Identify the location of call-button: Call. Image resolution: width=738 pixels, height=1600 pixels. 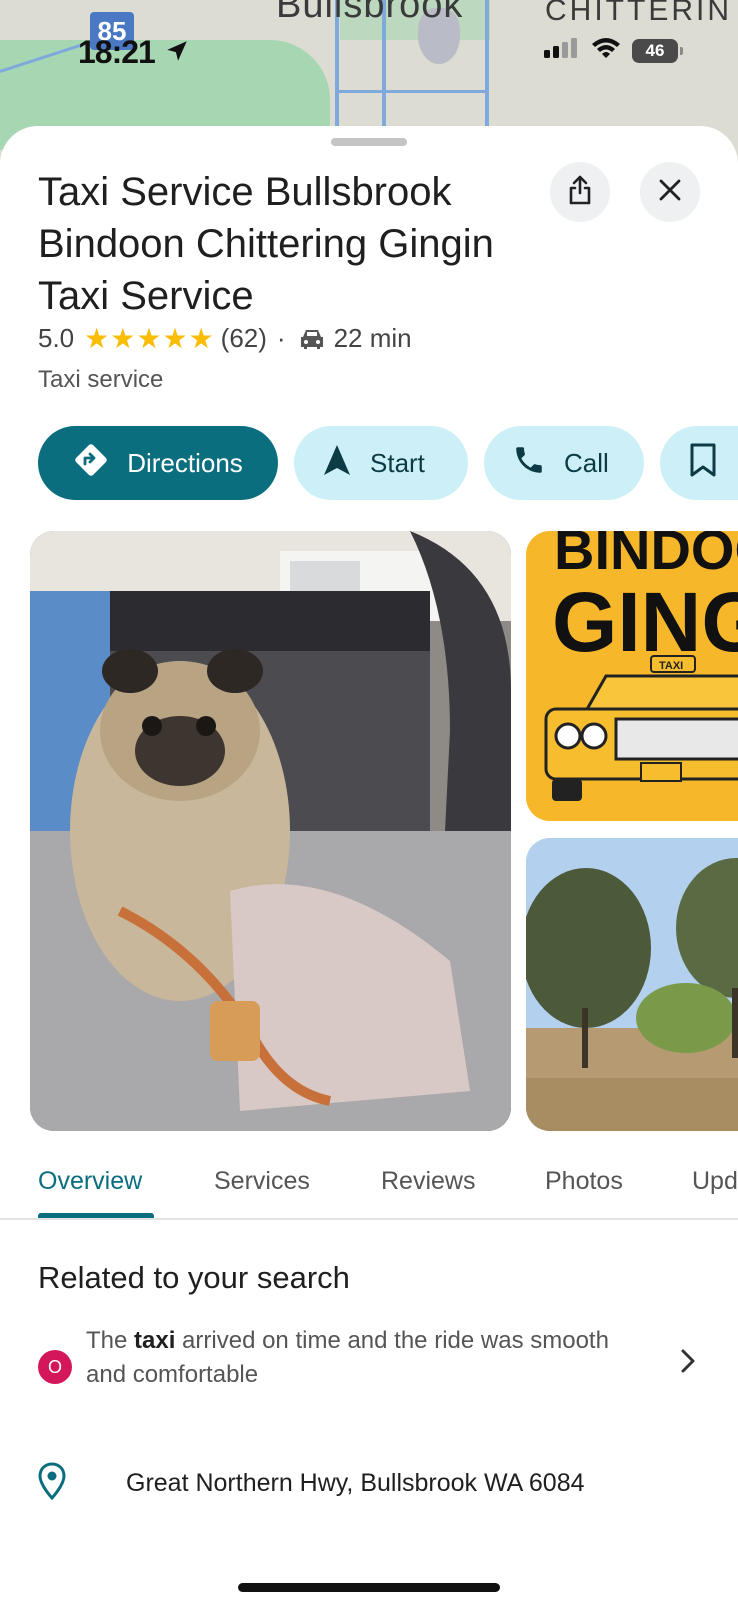
(564, 463).